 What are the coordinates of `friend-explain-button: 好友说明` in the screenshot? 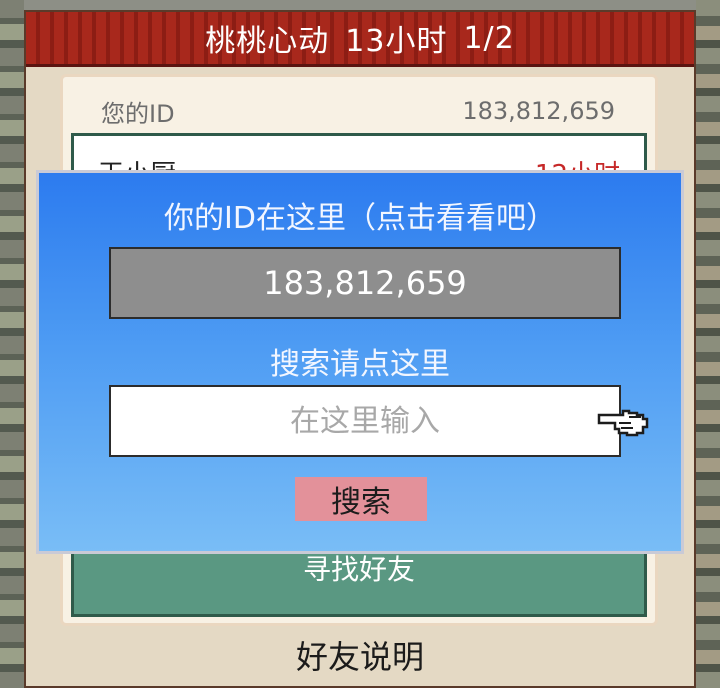 It's located at (360, 655).